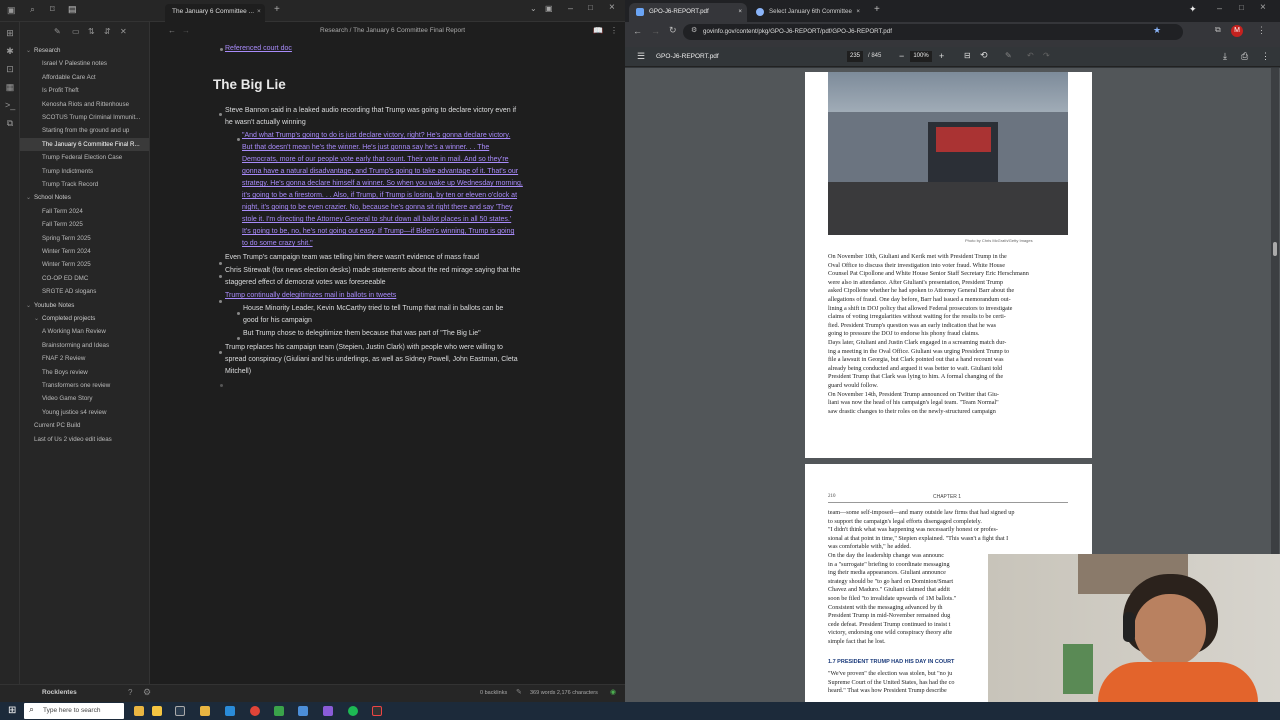 The height and width of the screenshot is (720, 1280). What do you see at coordinates (1241, 7) in the screenshot?
I see `maximize-icon: □` at bounding box center [1241, 7].